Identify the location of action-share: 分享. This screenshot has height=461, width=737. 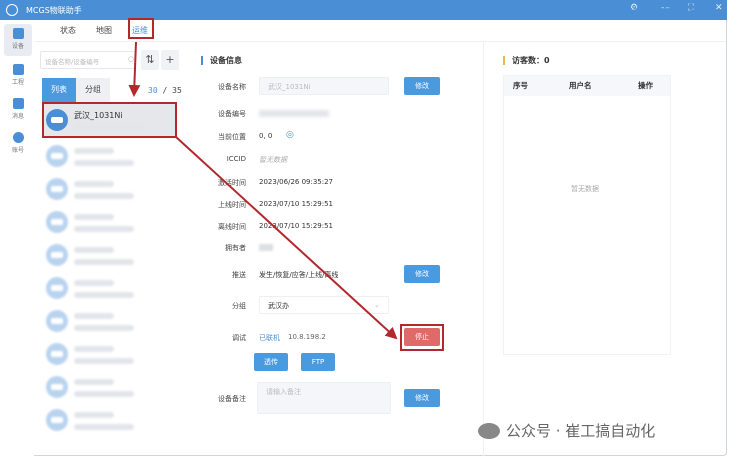
(580, 10).